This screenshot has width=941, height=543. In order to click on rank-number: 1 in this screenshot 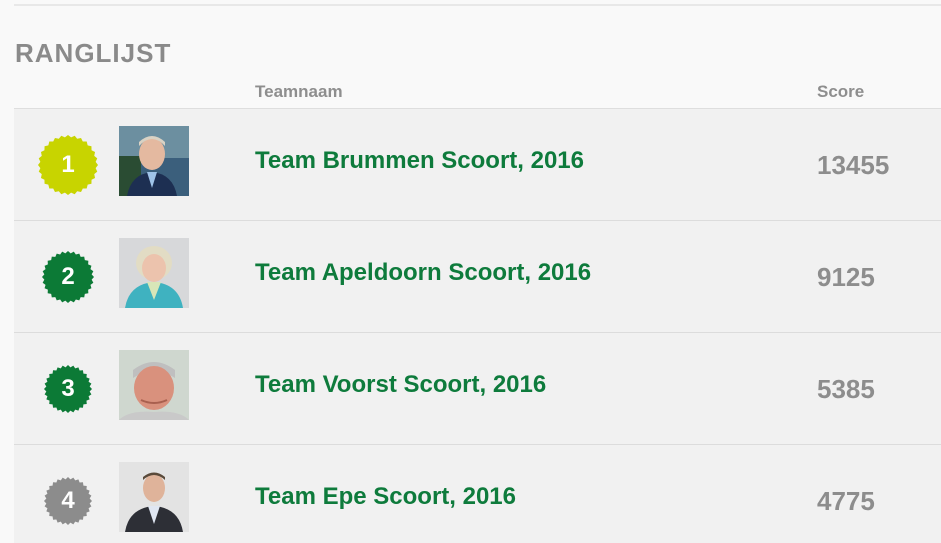, I will do `click(68, 164)`.